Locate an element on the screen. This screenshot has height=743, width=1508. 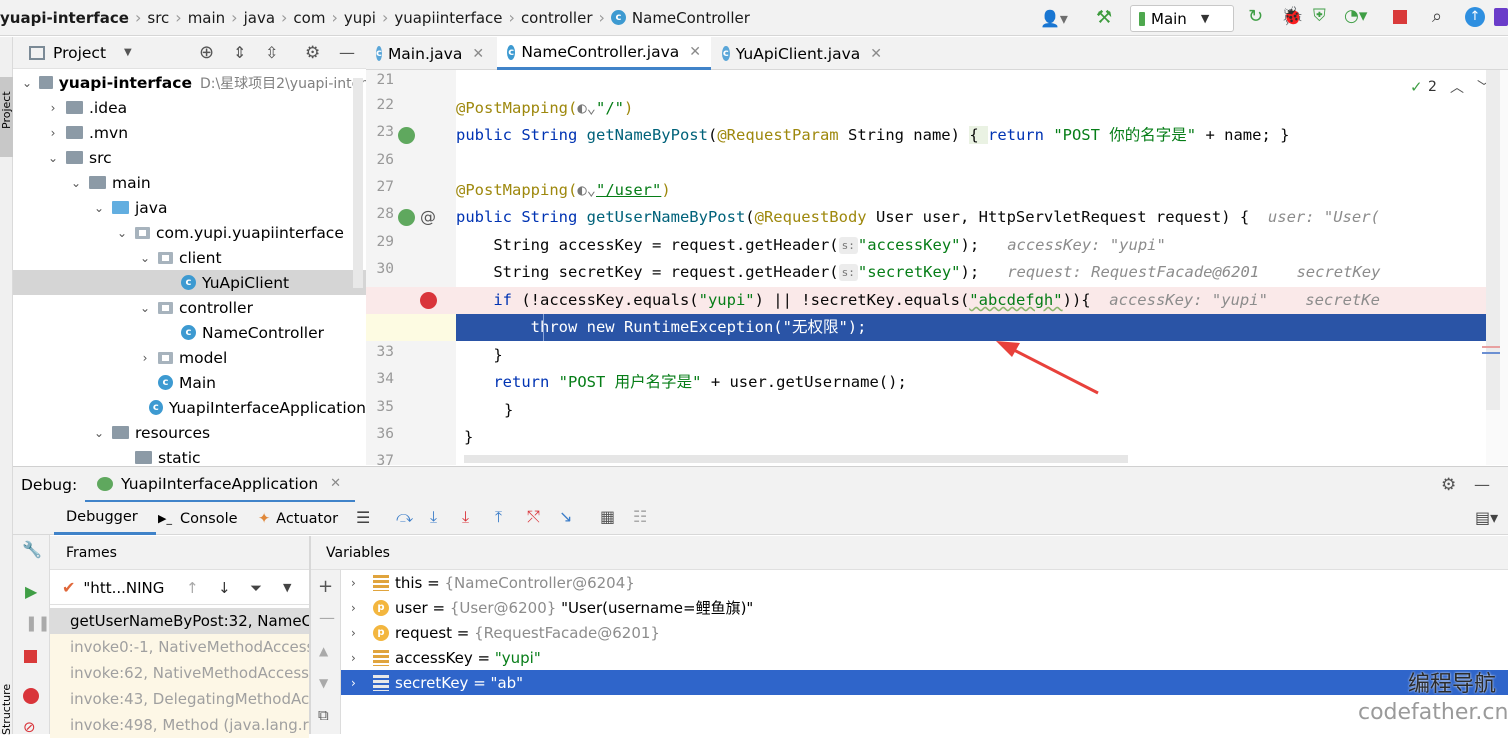
expand-all-icon: ⇕ is located at coordinates (239, 52).